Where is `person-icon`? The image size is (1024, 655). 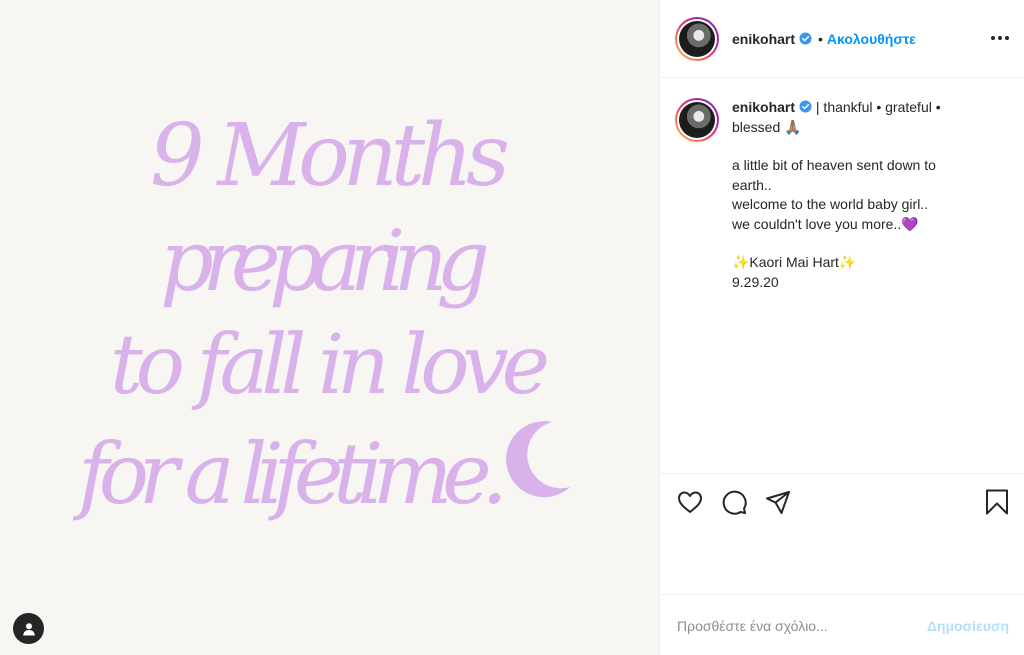 person-icon is located at coordinates (28, 628).